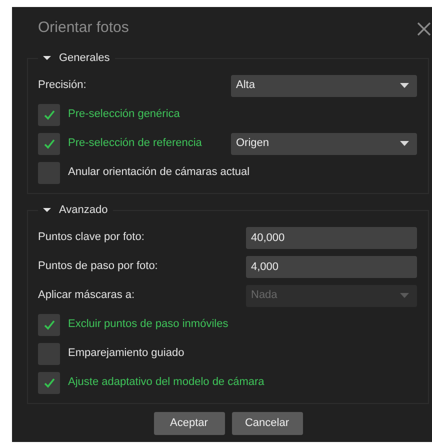 The image size is (432, 445). Describe the element at coordinates (166, 382) in the screenshot. I see `checkbox-label: Ajuste adaptativo del modelo de cámara` at that location.